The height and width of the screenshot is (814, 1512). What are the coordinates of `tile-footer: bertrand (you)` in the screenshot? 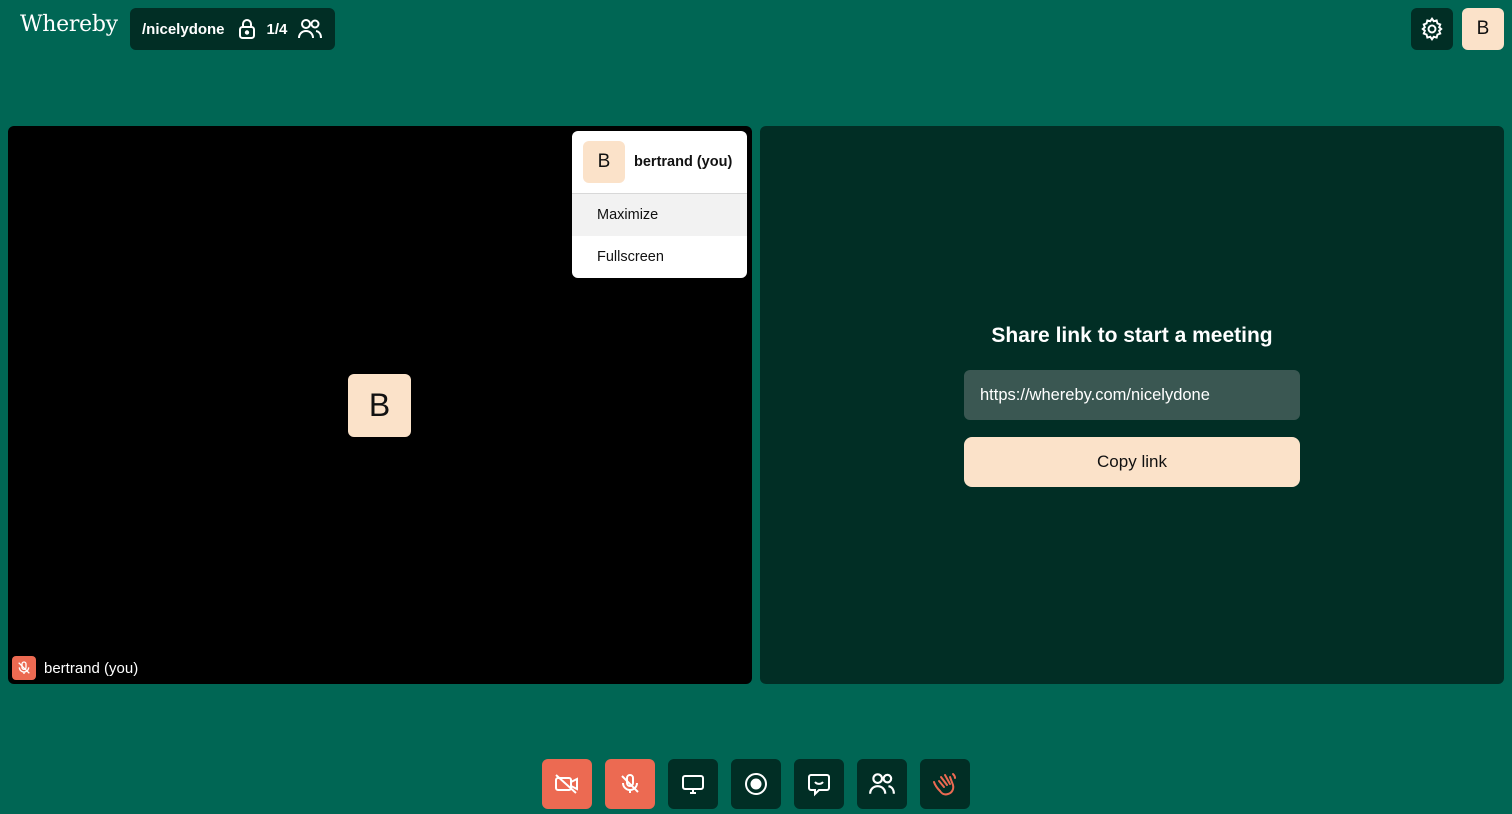 It's located at (75, 668).